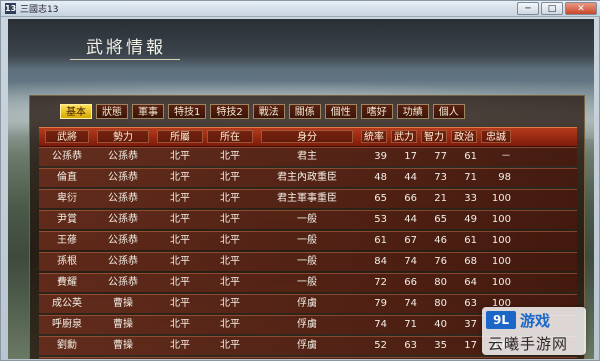  What do you see at coordinates (67, 345) in the screenshot?
I see `cell-officer: 劉勳` at bounding box center [67, 345].